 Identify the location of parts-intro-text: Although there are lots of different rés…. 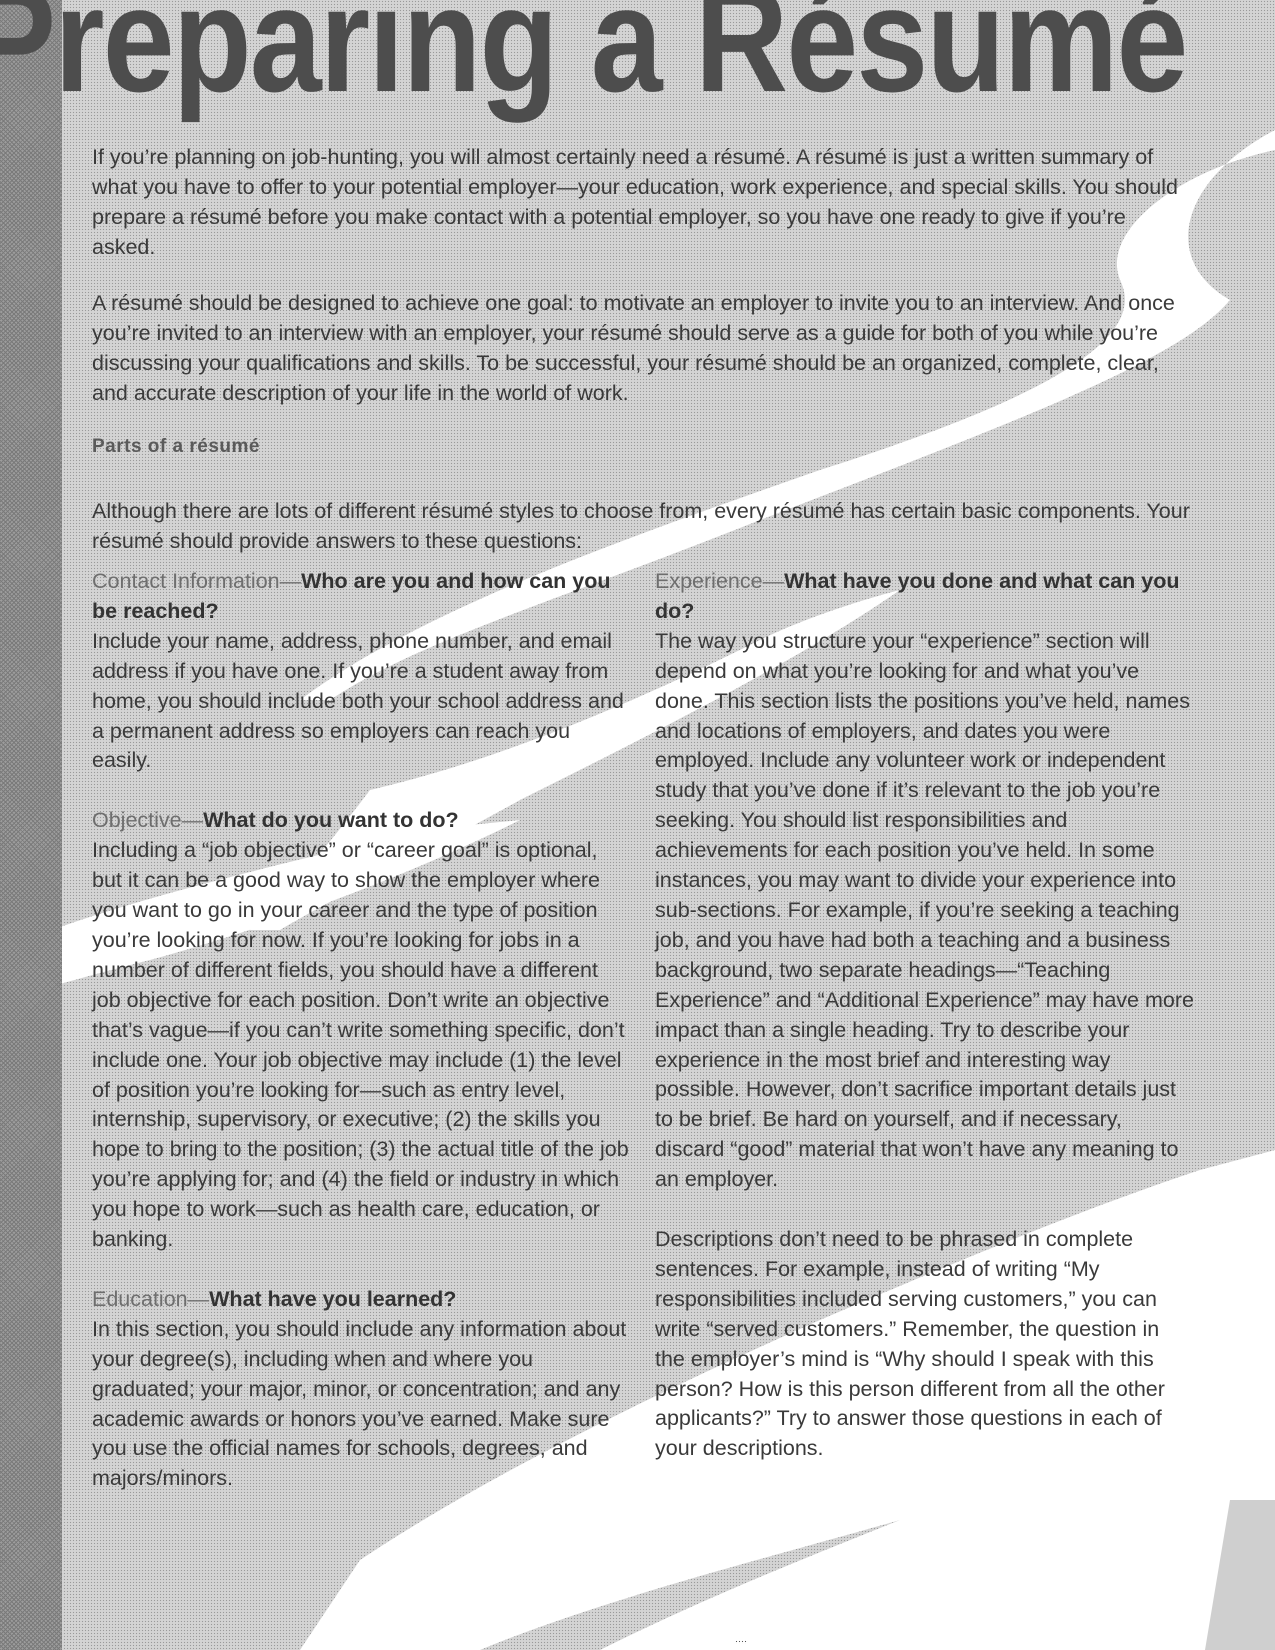
(641, 526).